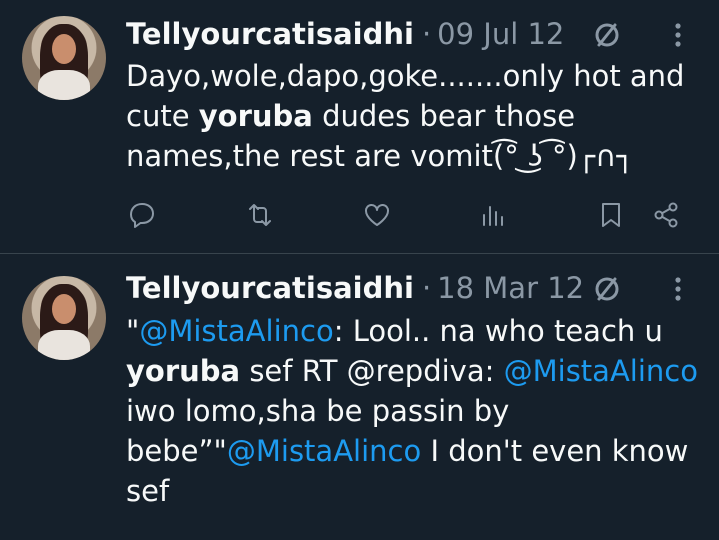 Image resolution: width=719 pixels, height=540 pixels. What do you see at coordinates (142, 215) in the screenshot?
I see `reply-icon` at bounding box center [142, 215].